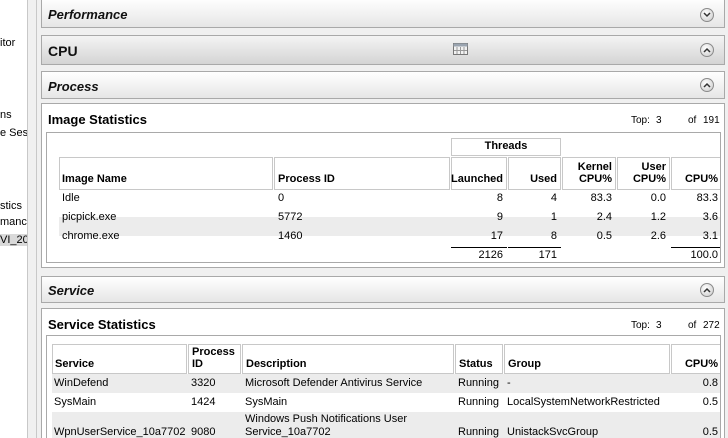 The image size is (728, 438). I want to click on column-header-user-cpu: User CPU%, so click(643, 173).